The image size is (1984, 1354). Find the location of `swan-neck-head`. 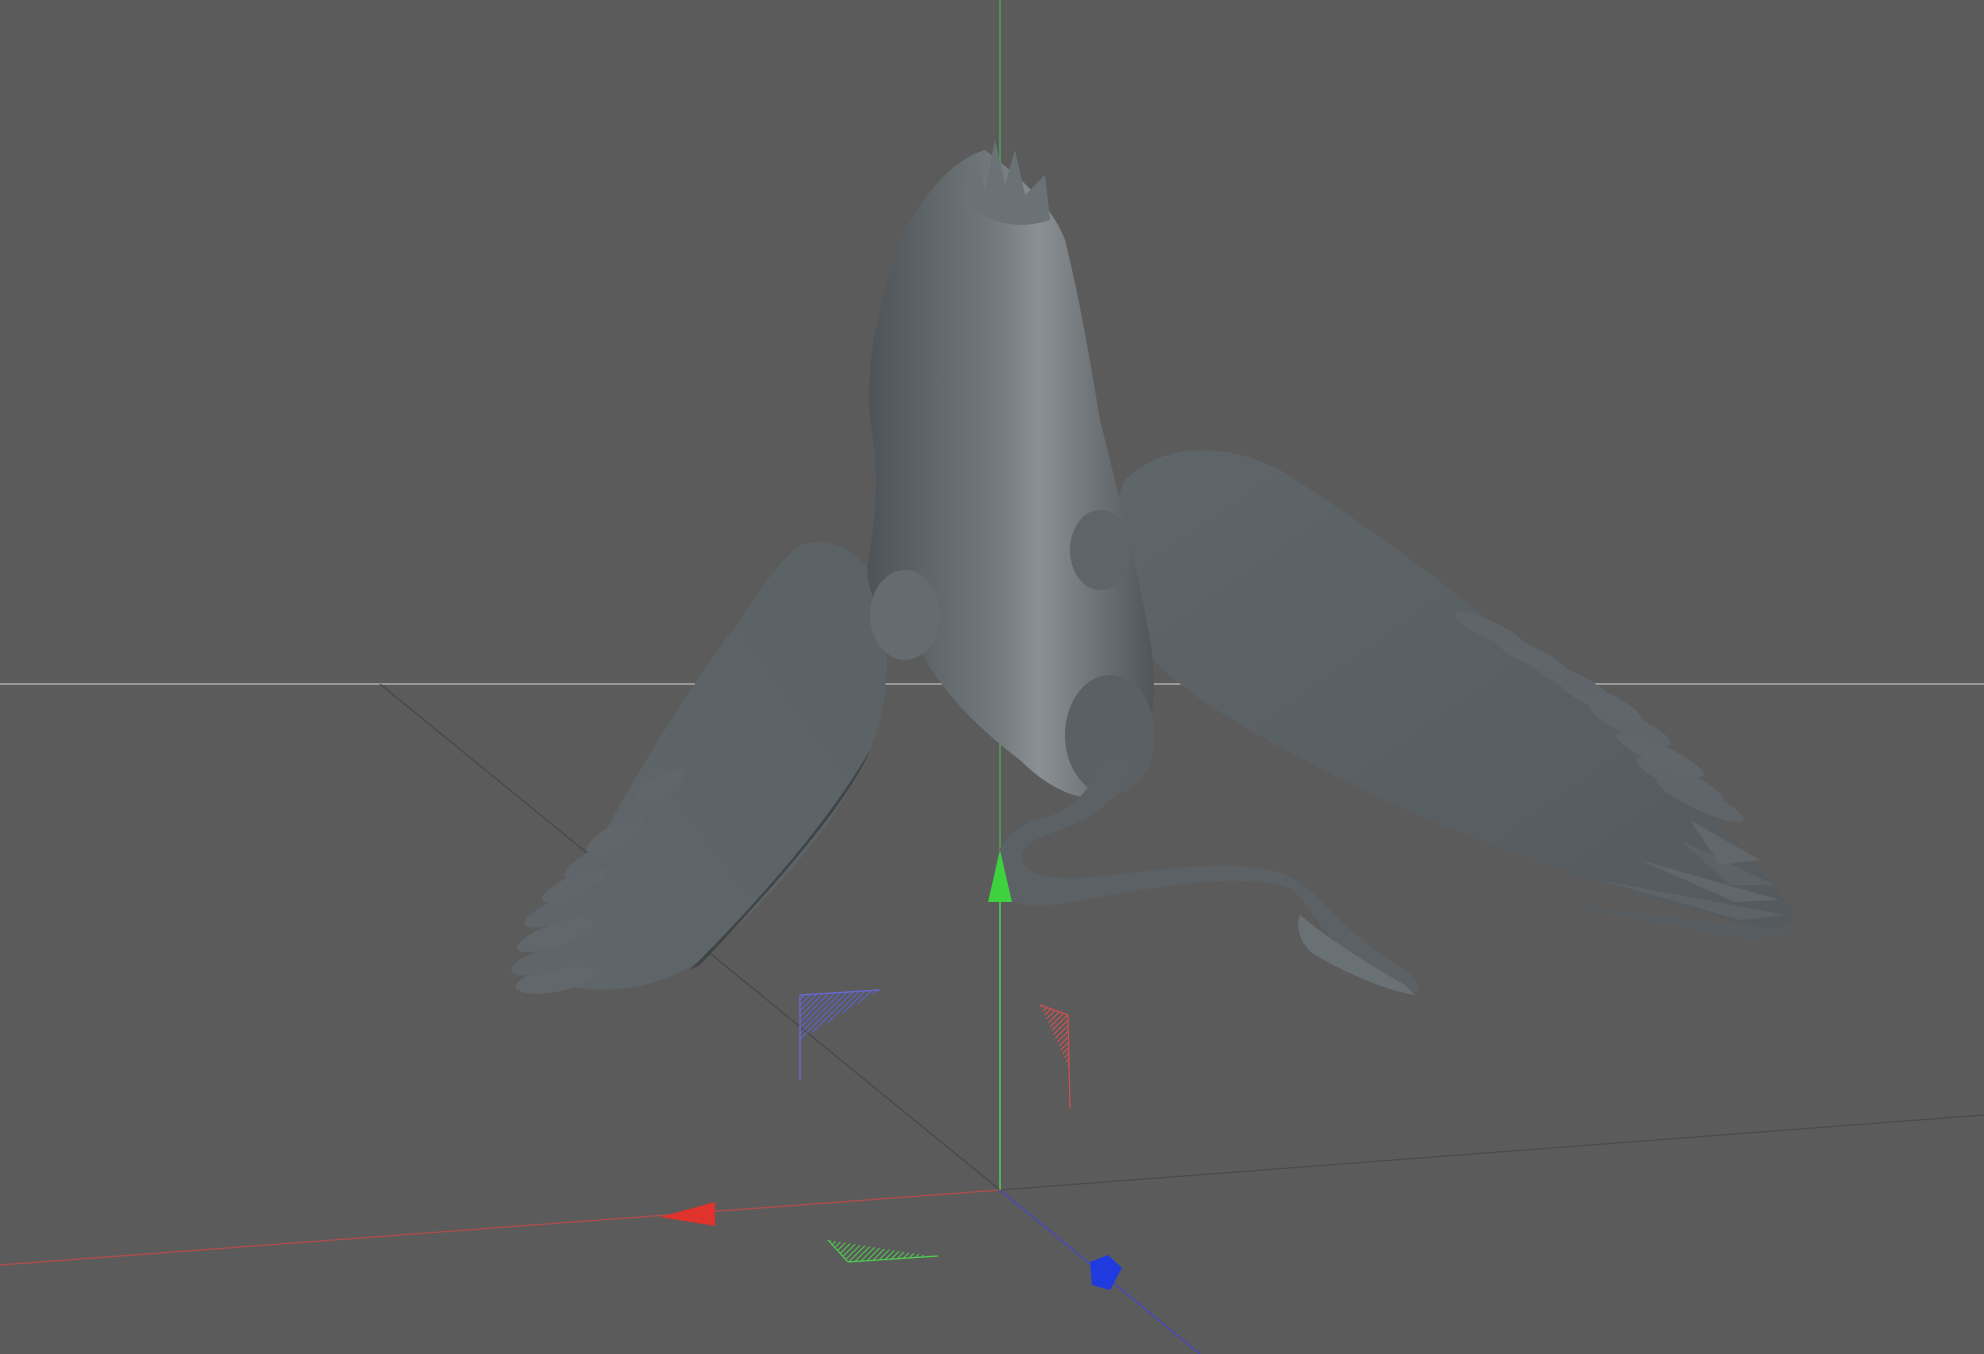

swan-neck-head is located at coordinates (1207, 877).